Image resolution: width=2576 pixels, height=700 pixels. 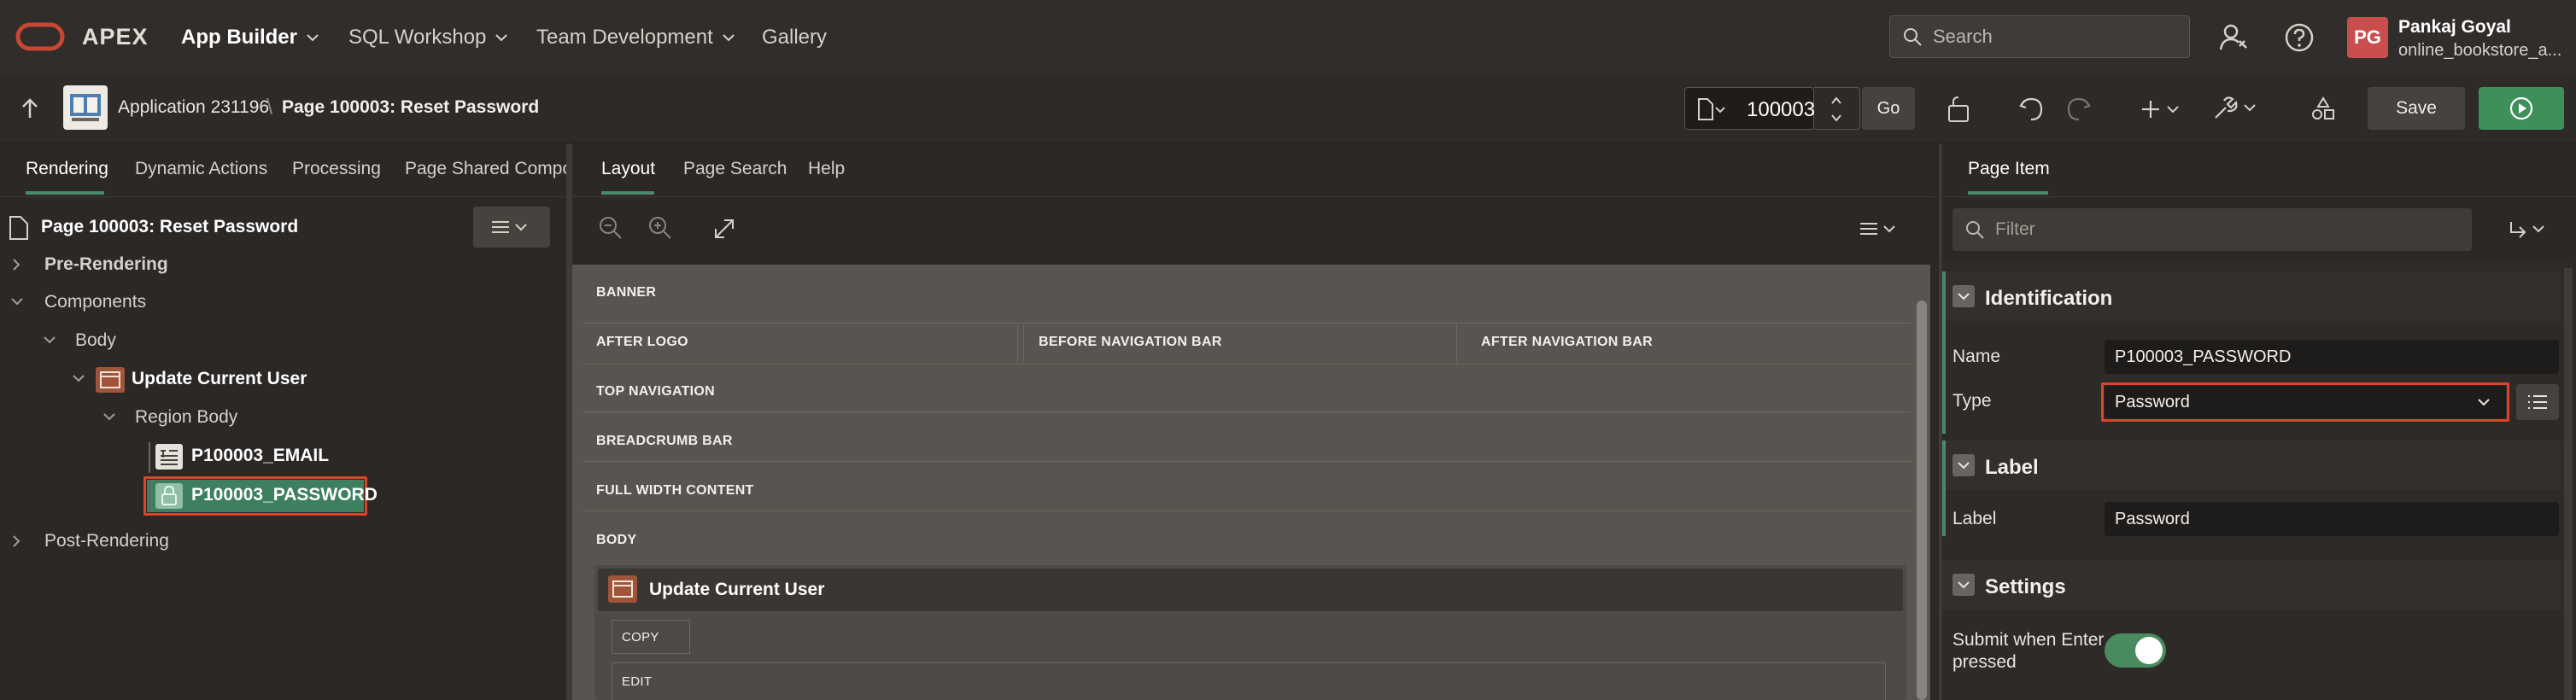 I want to click on region-after-navigation-bar: AFTER NAVIGATION BAR, so click(x=1567, y=342).